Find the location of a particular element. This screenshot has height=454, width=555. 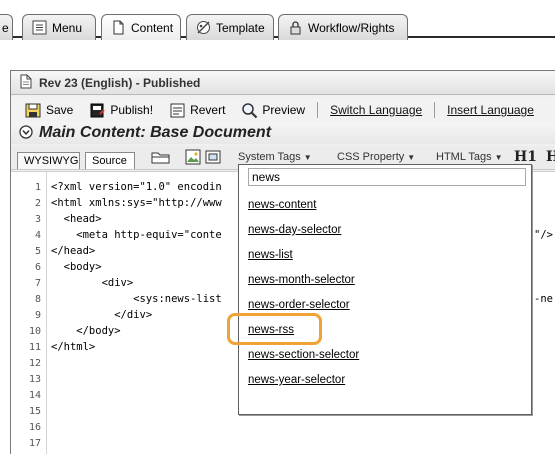

tag-option: news-year-selector is located at coordinates (296, 380).